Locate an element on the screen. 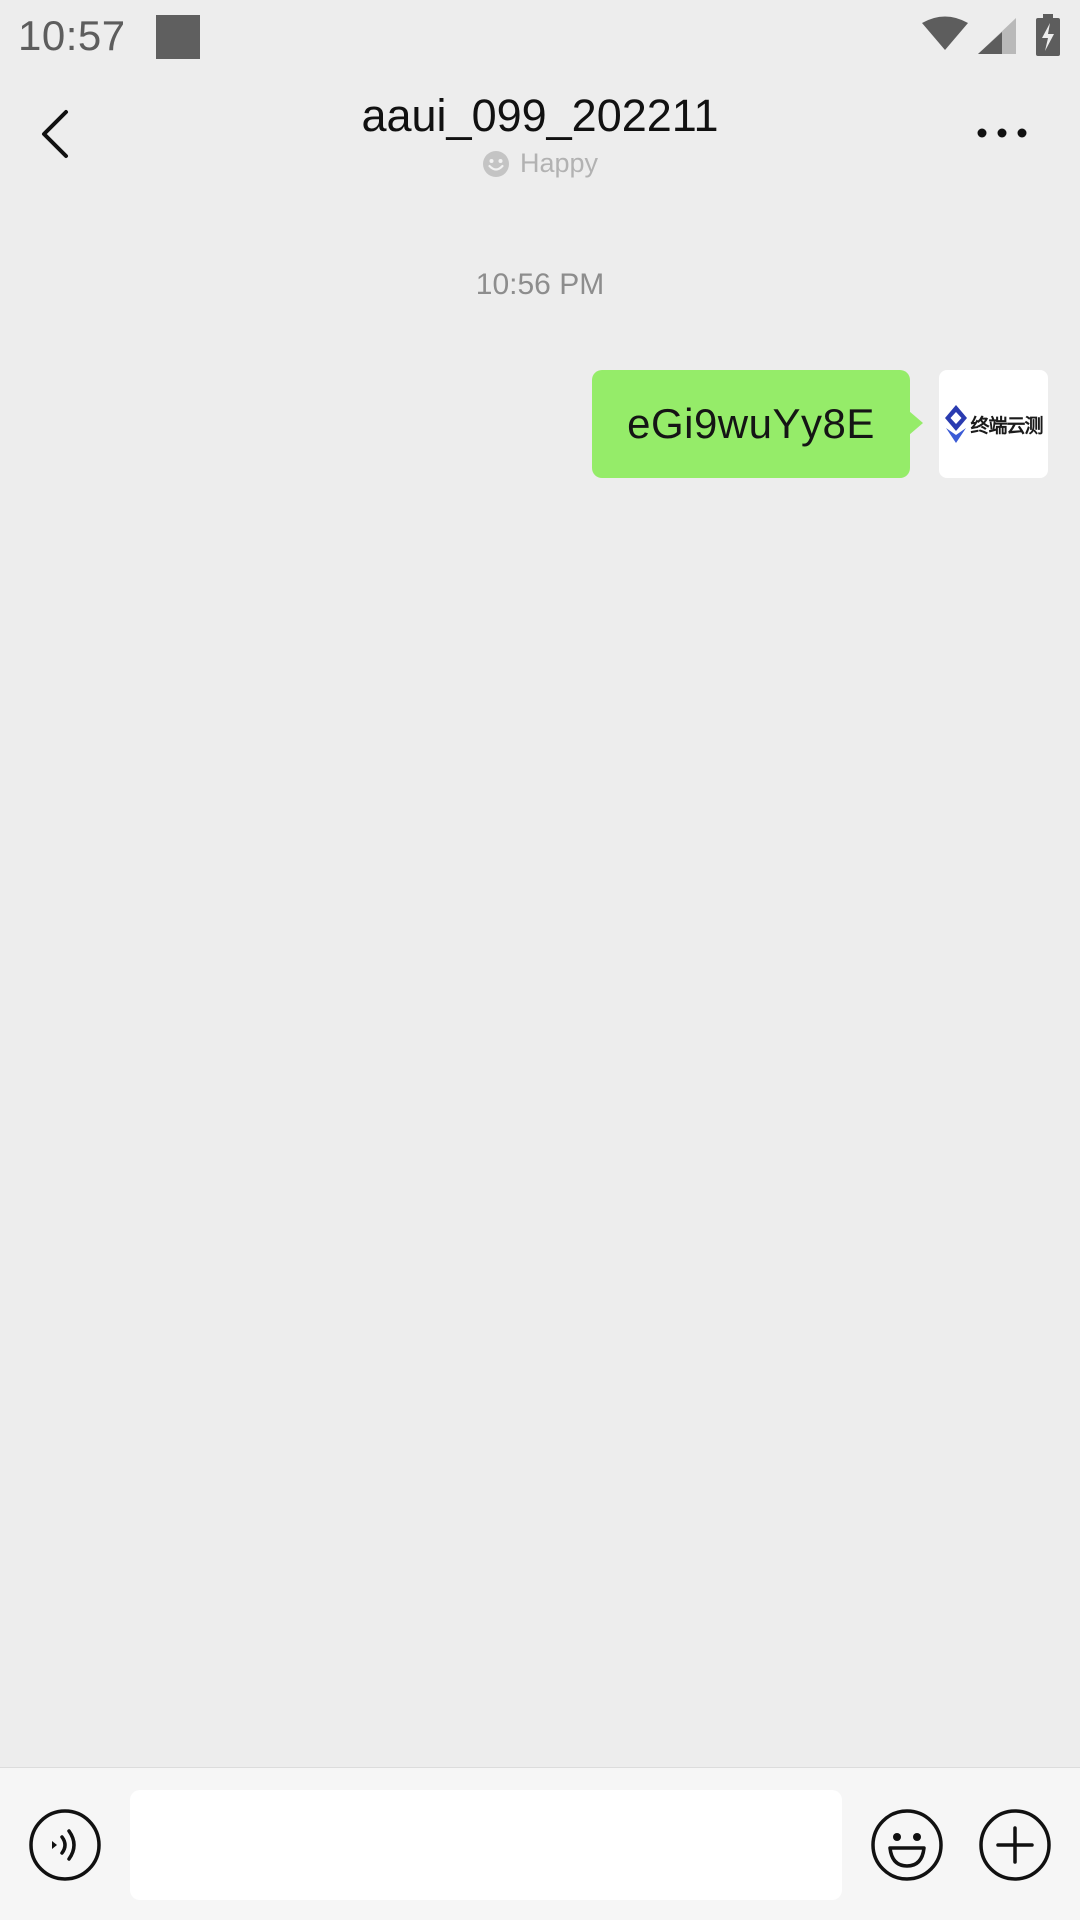 The image size is (1080, 1920). bubble-tail is located at coordinates (916, 423).